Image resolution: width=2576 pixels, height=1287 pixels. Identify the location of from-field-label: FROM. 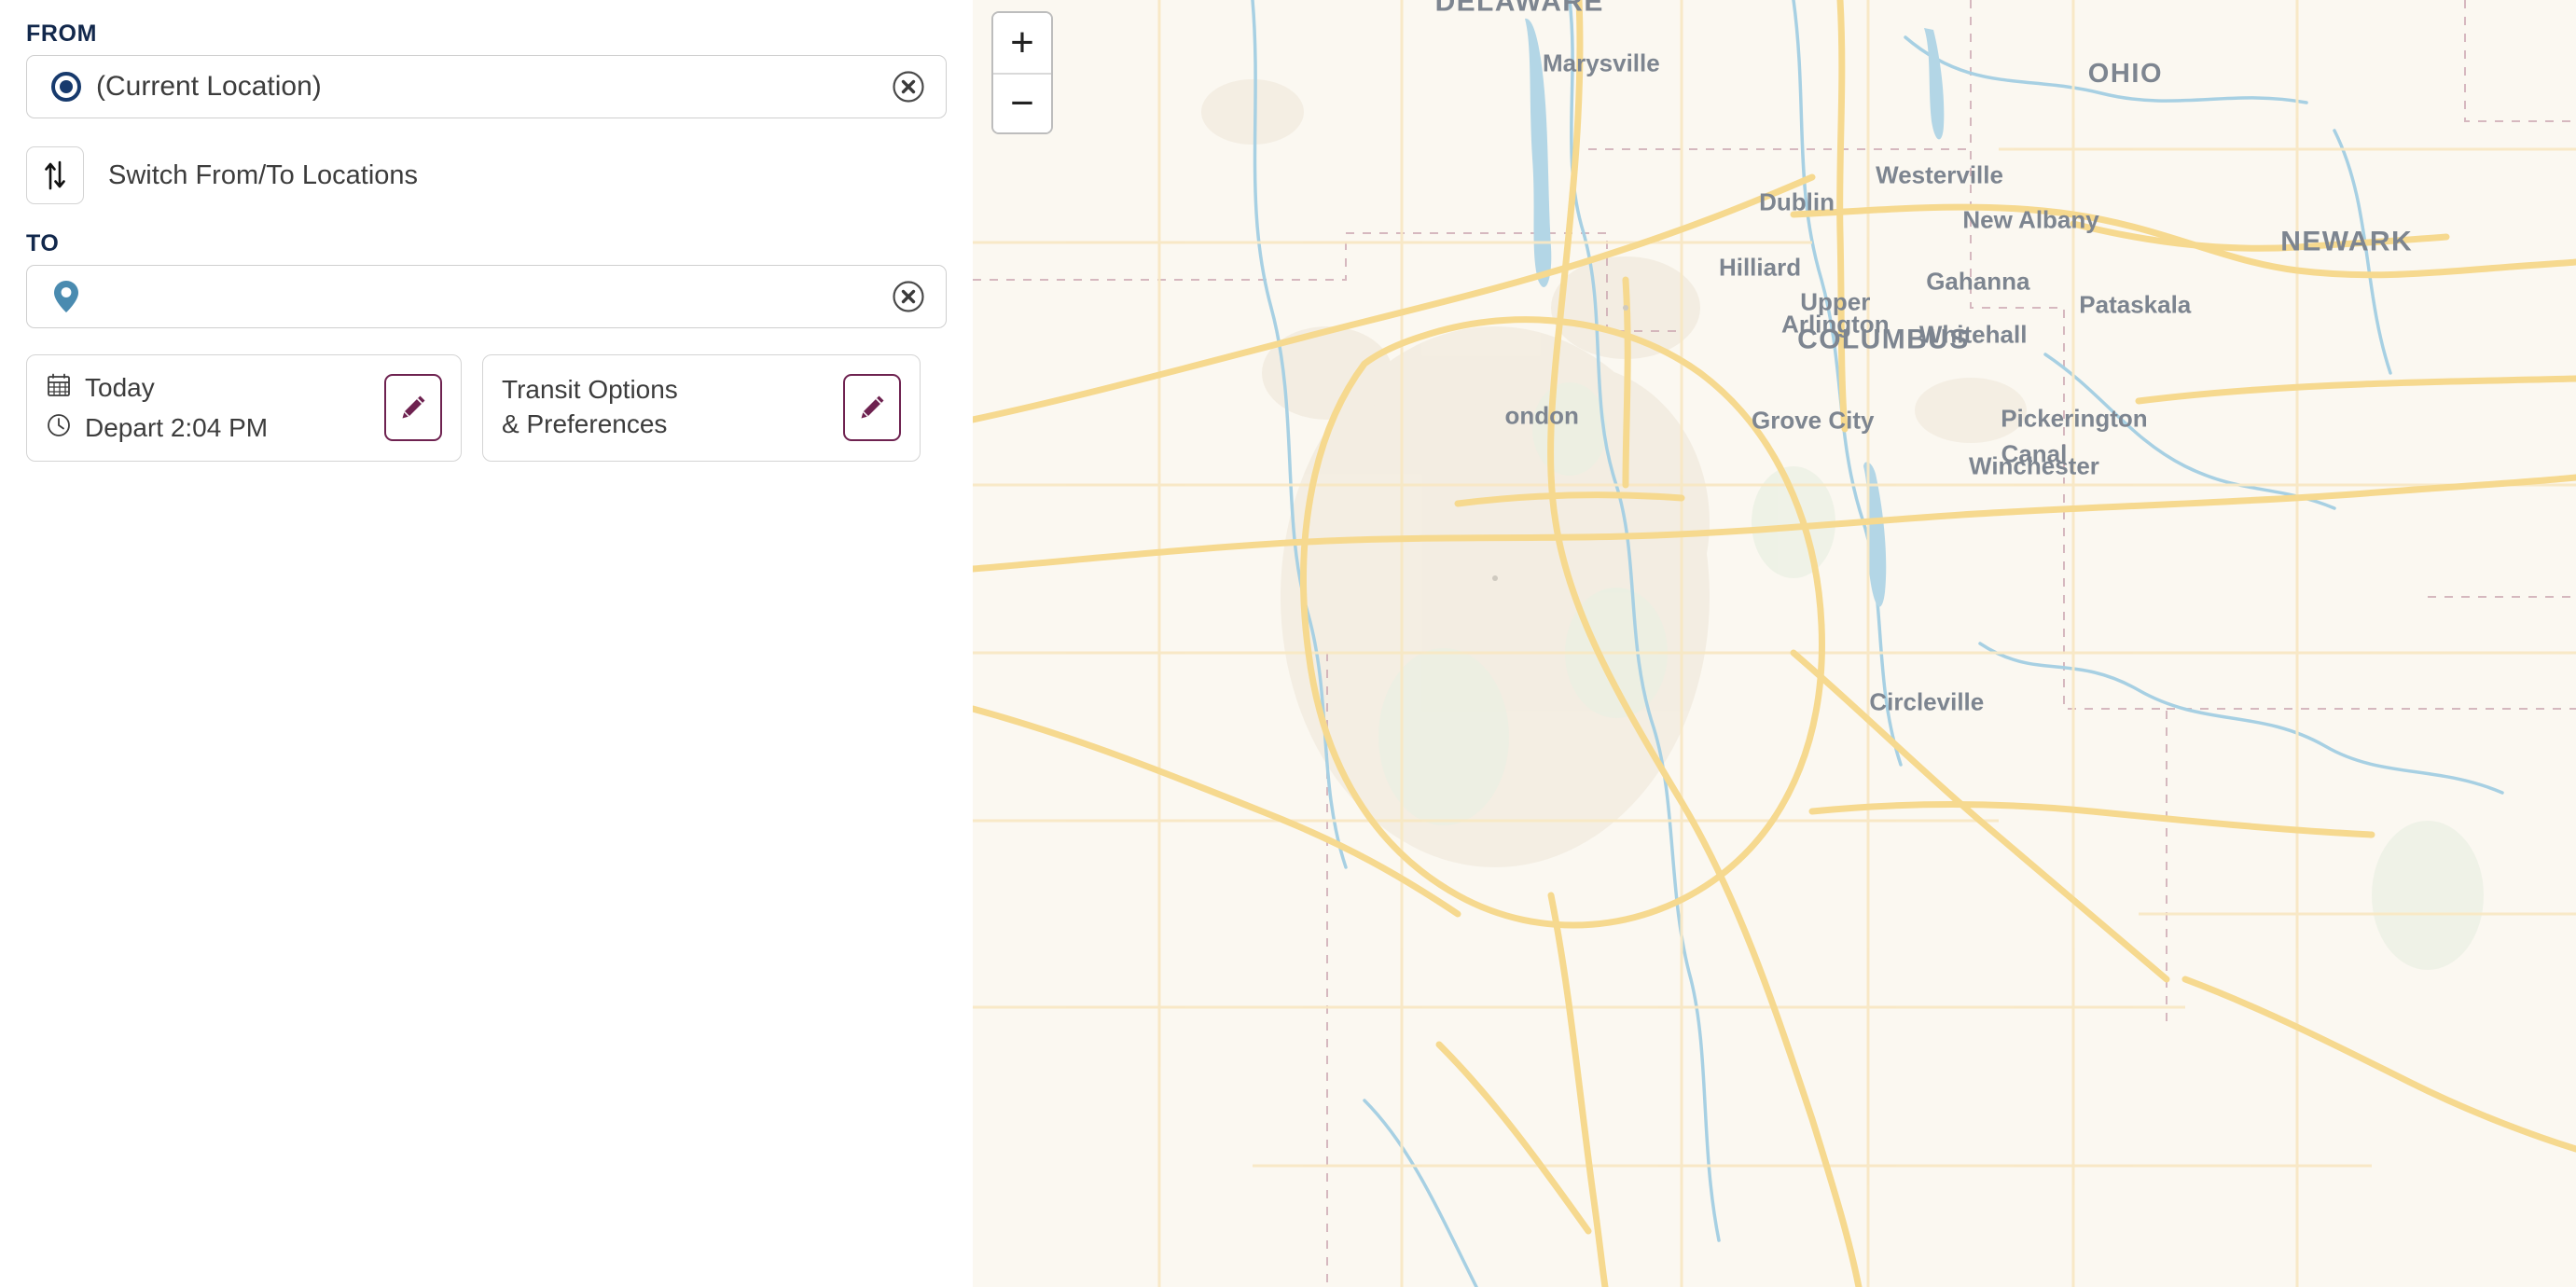
(61, 34).